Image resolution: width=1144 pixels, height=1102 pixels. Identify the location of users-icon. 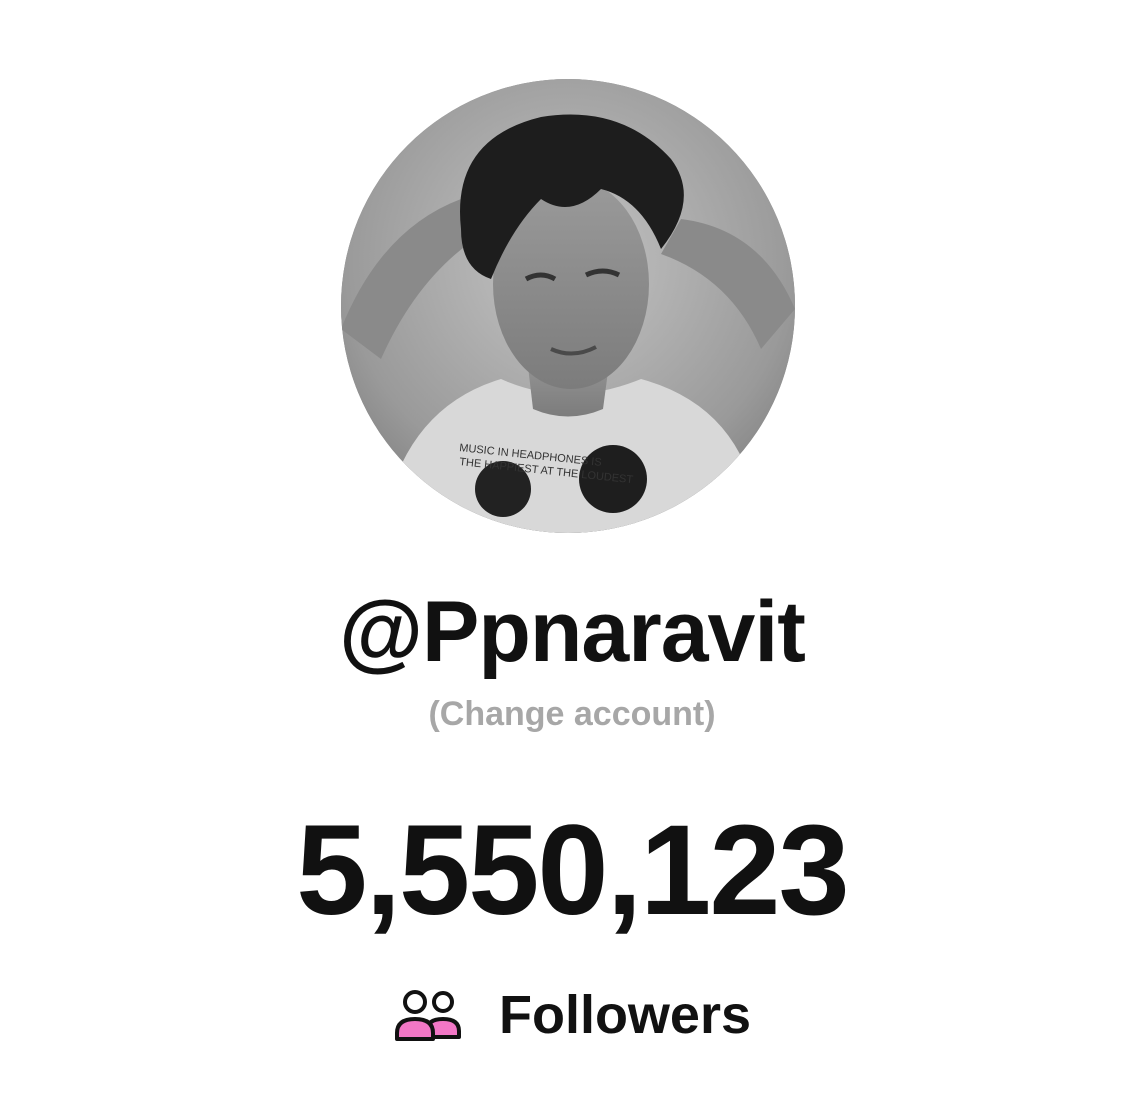
(427, 1015).